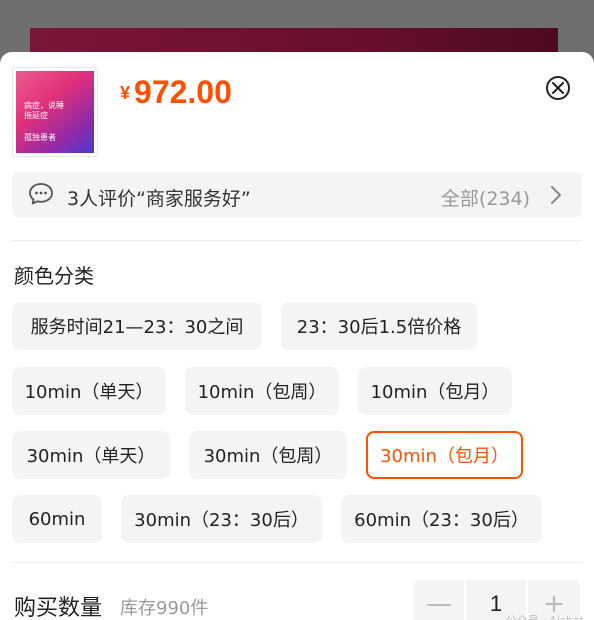 The height and width of the screenshot is (620, 594). Describe the element at coordinates (268, 455) in the screenshot. I see `sku-option: 30min（包周）` at that location.